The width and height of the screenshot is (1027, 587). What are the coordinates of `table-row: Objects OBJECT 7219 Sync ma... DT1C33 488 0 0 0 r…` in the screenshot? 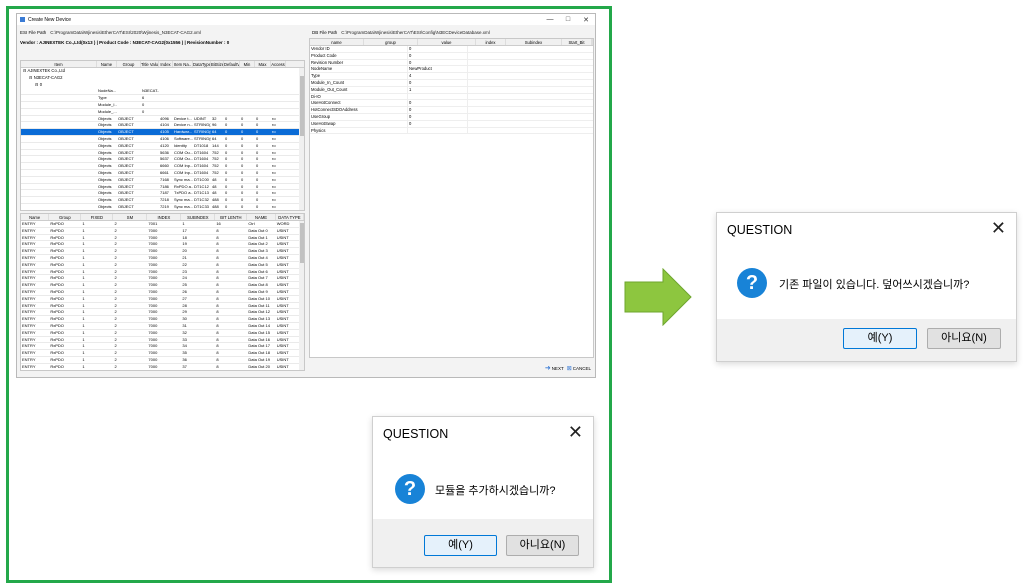 It's located at (162, 207).